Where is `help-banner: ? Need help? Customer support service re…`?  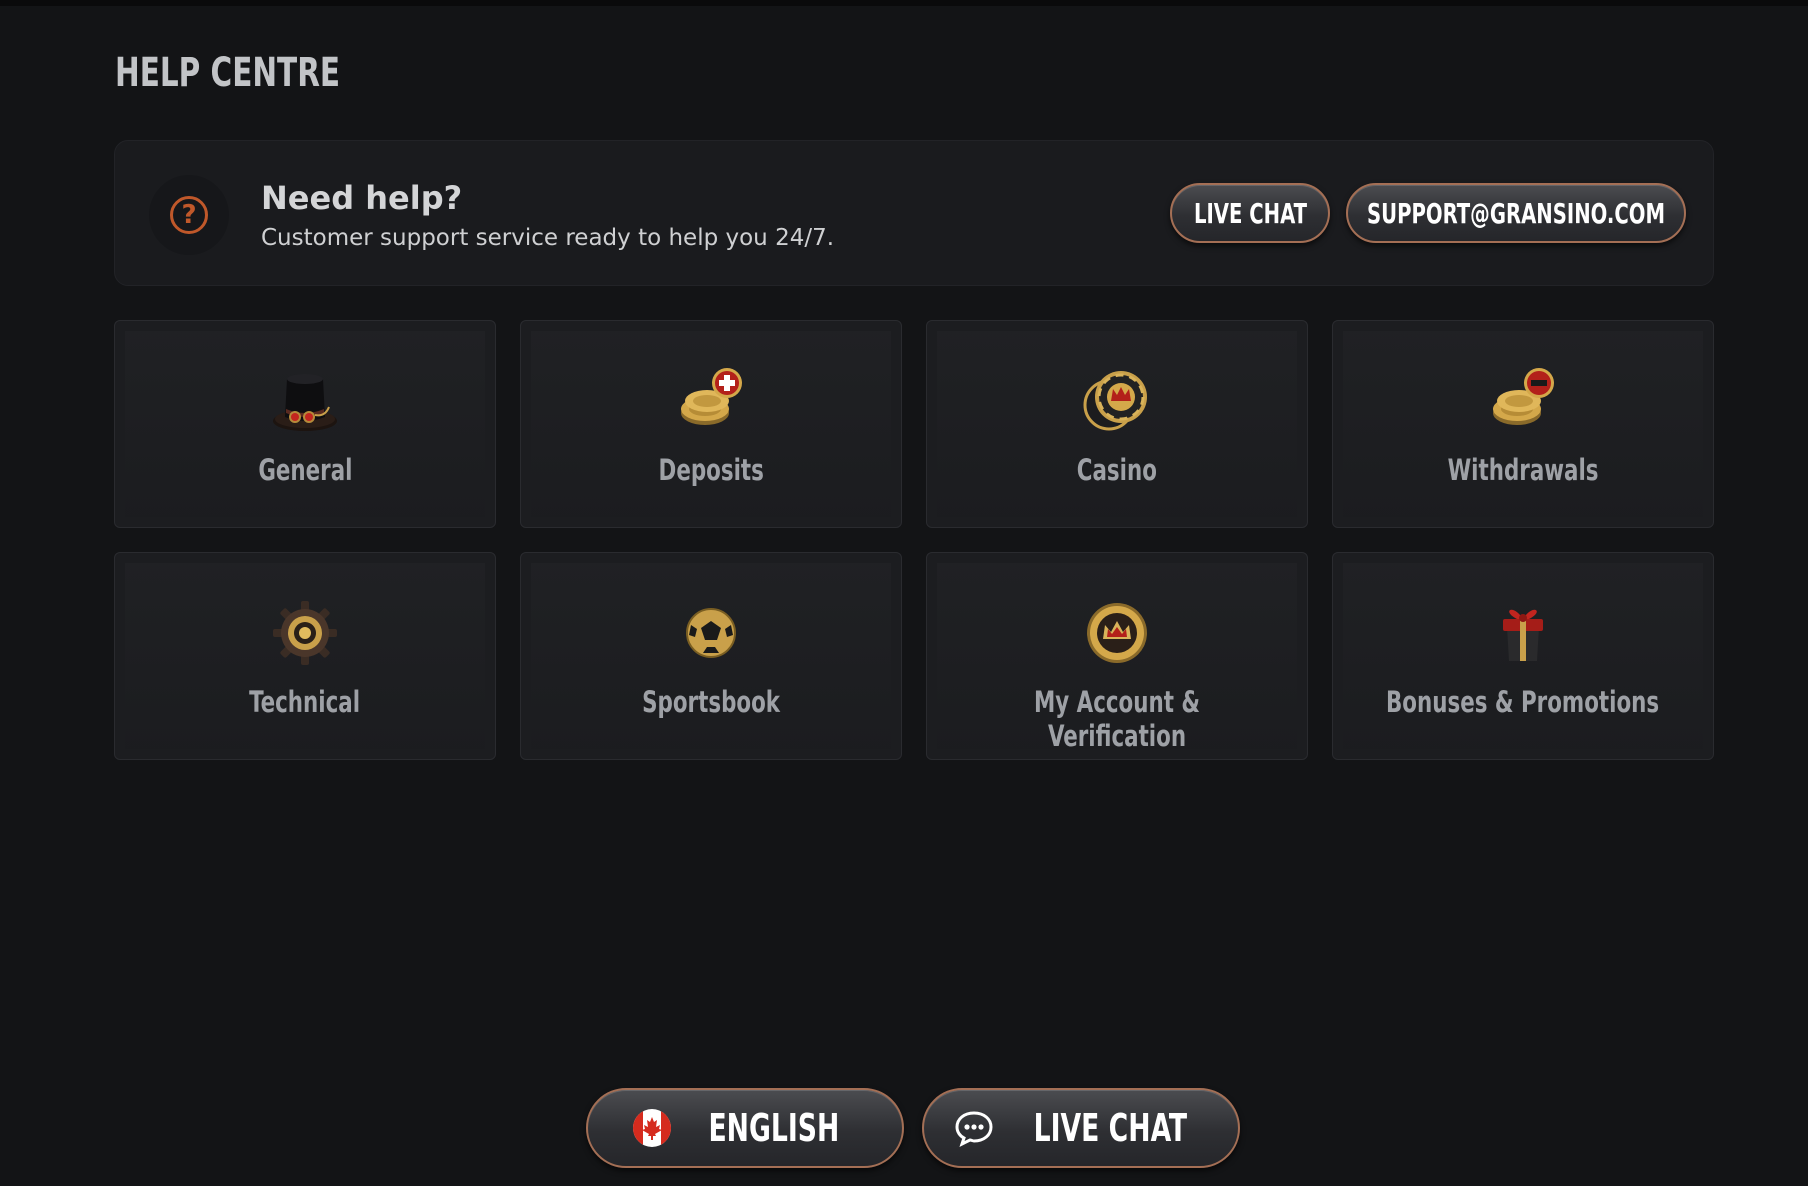 help-banner: ? Need help? Customer support service re… is located at coordinates (914, 213).